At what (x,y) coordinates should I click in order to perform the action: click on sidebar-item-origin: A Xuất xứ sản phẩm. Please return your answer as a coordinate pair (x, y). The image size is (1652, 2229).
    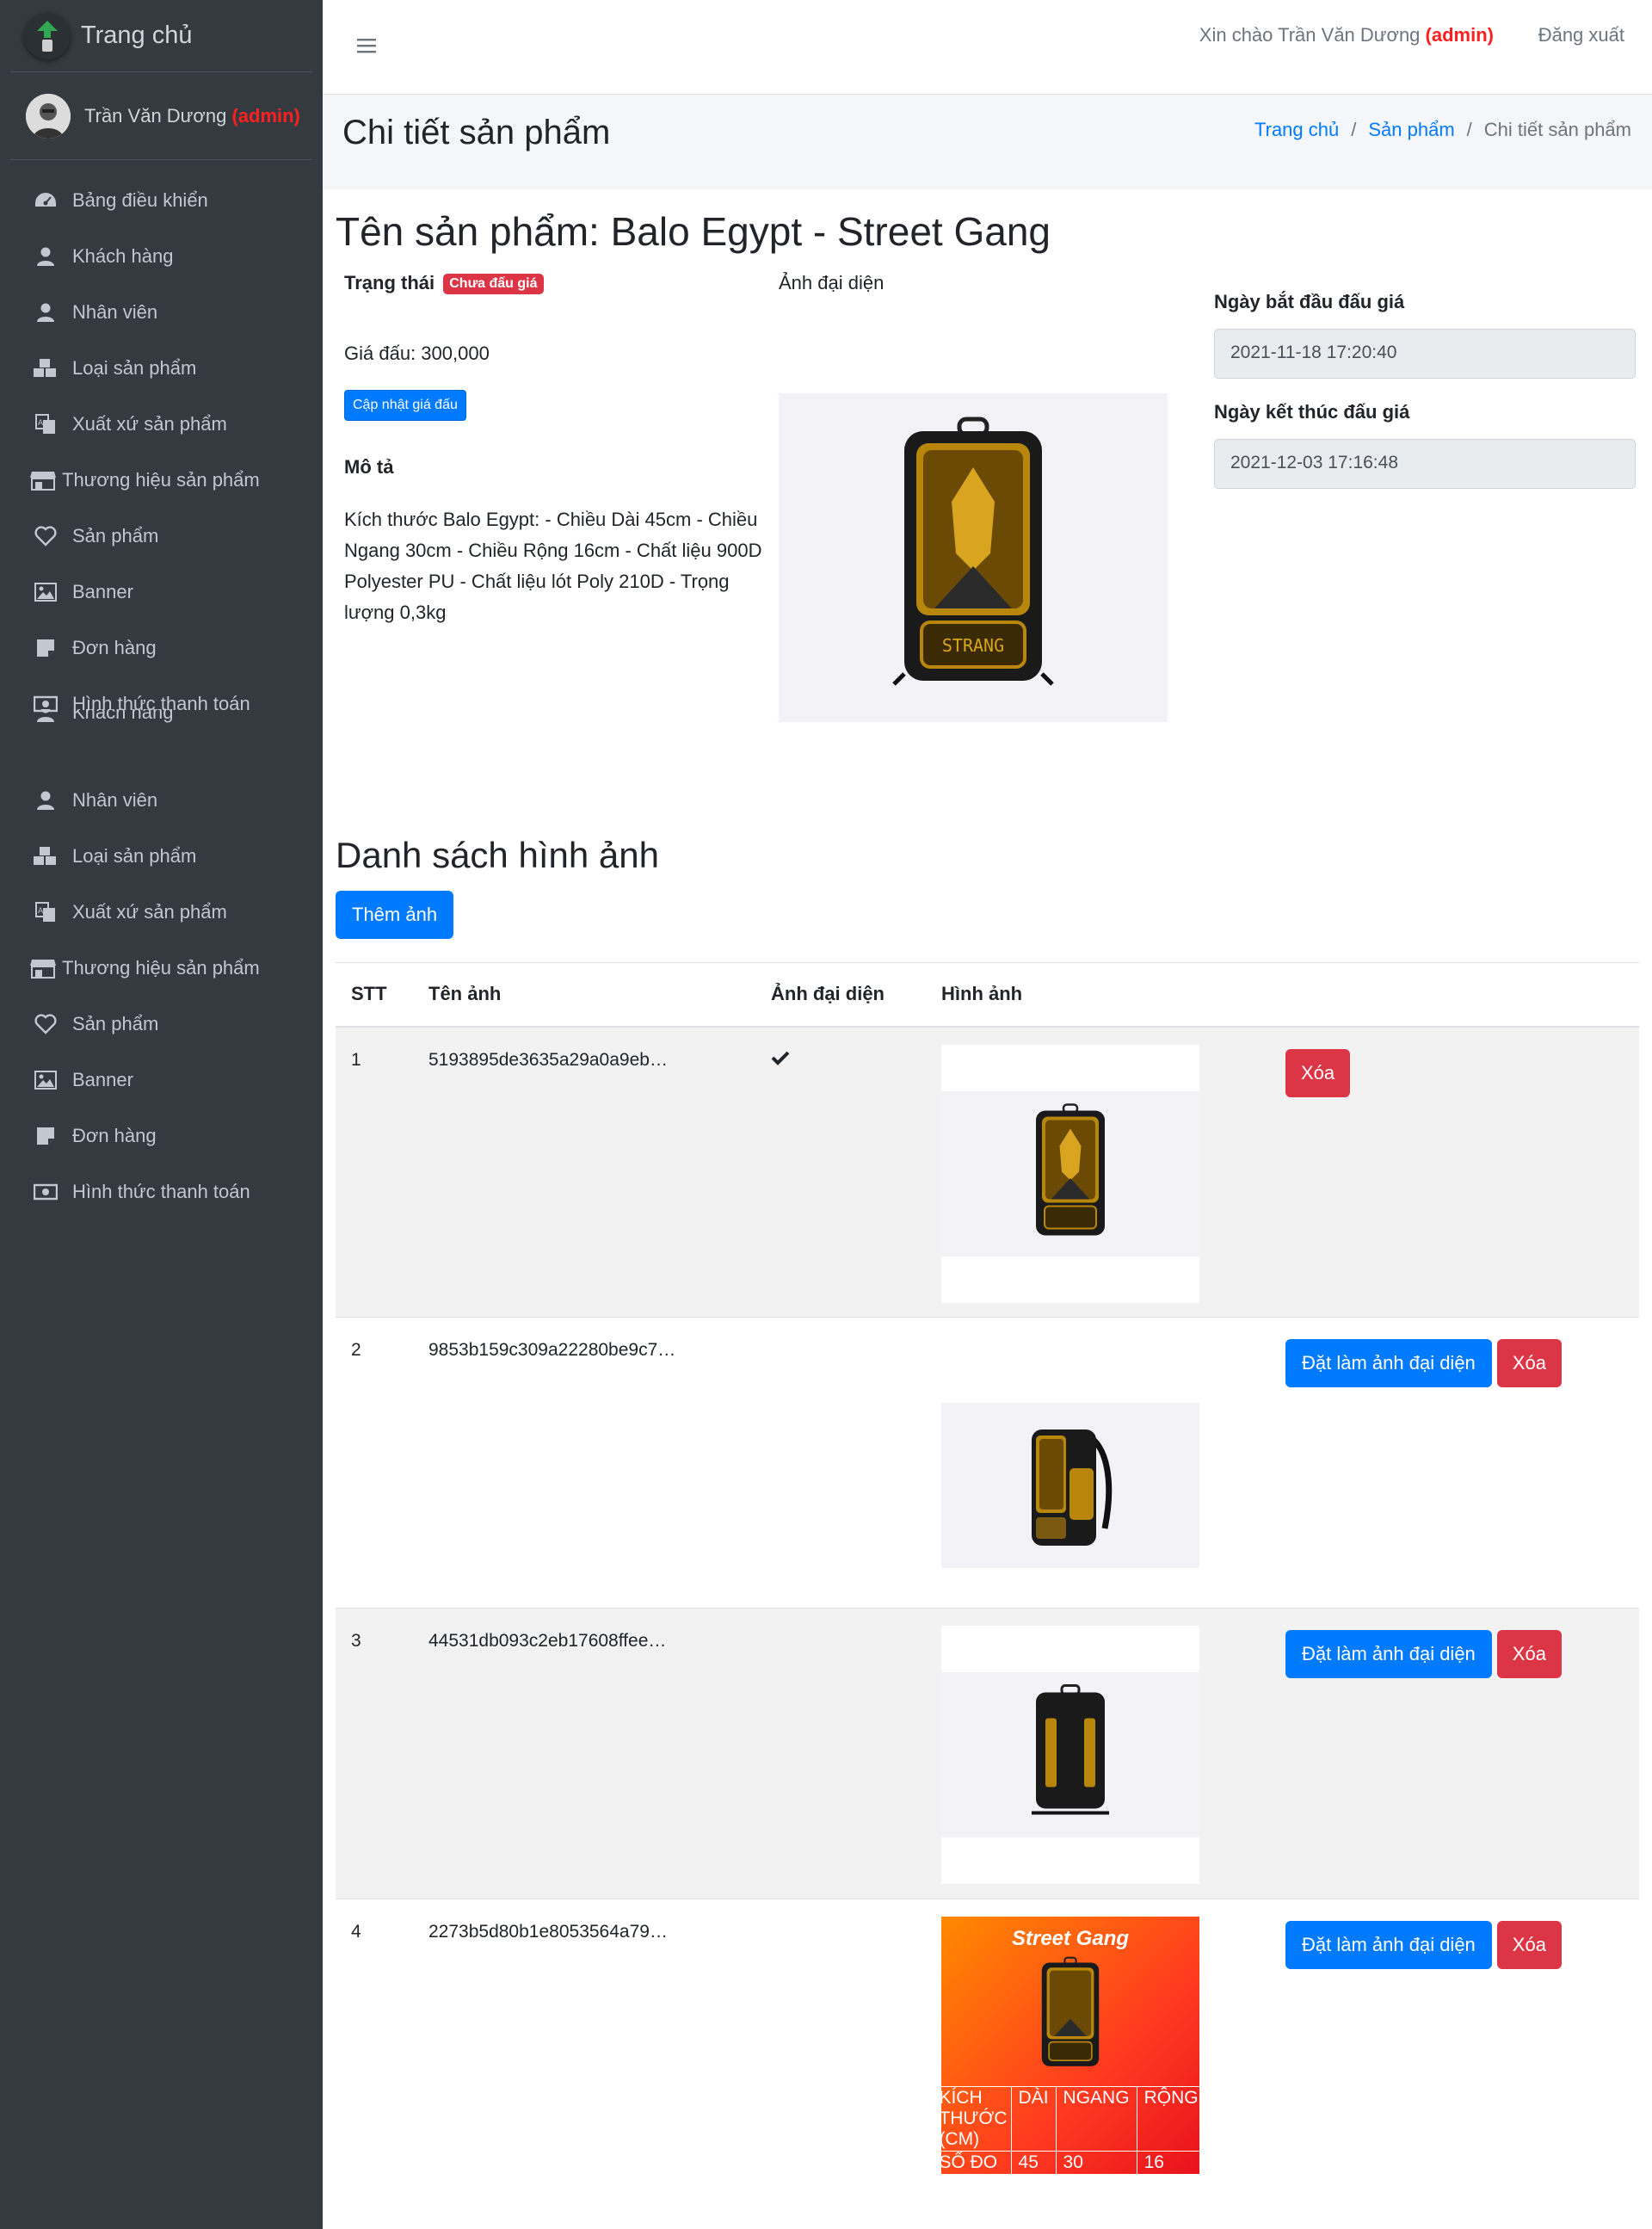
    Looking at the image, I should click on (161, 424).